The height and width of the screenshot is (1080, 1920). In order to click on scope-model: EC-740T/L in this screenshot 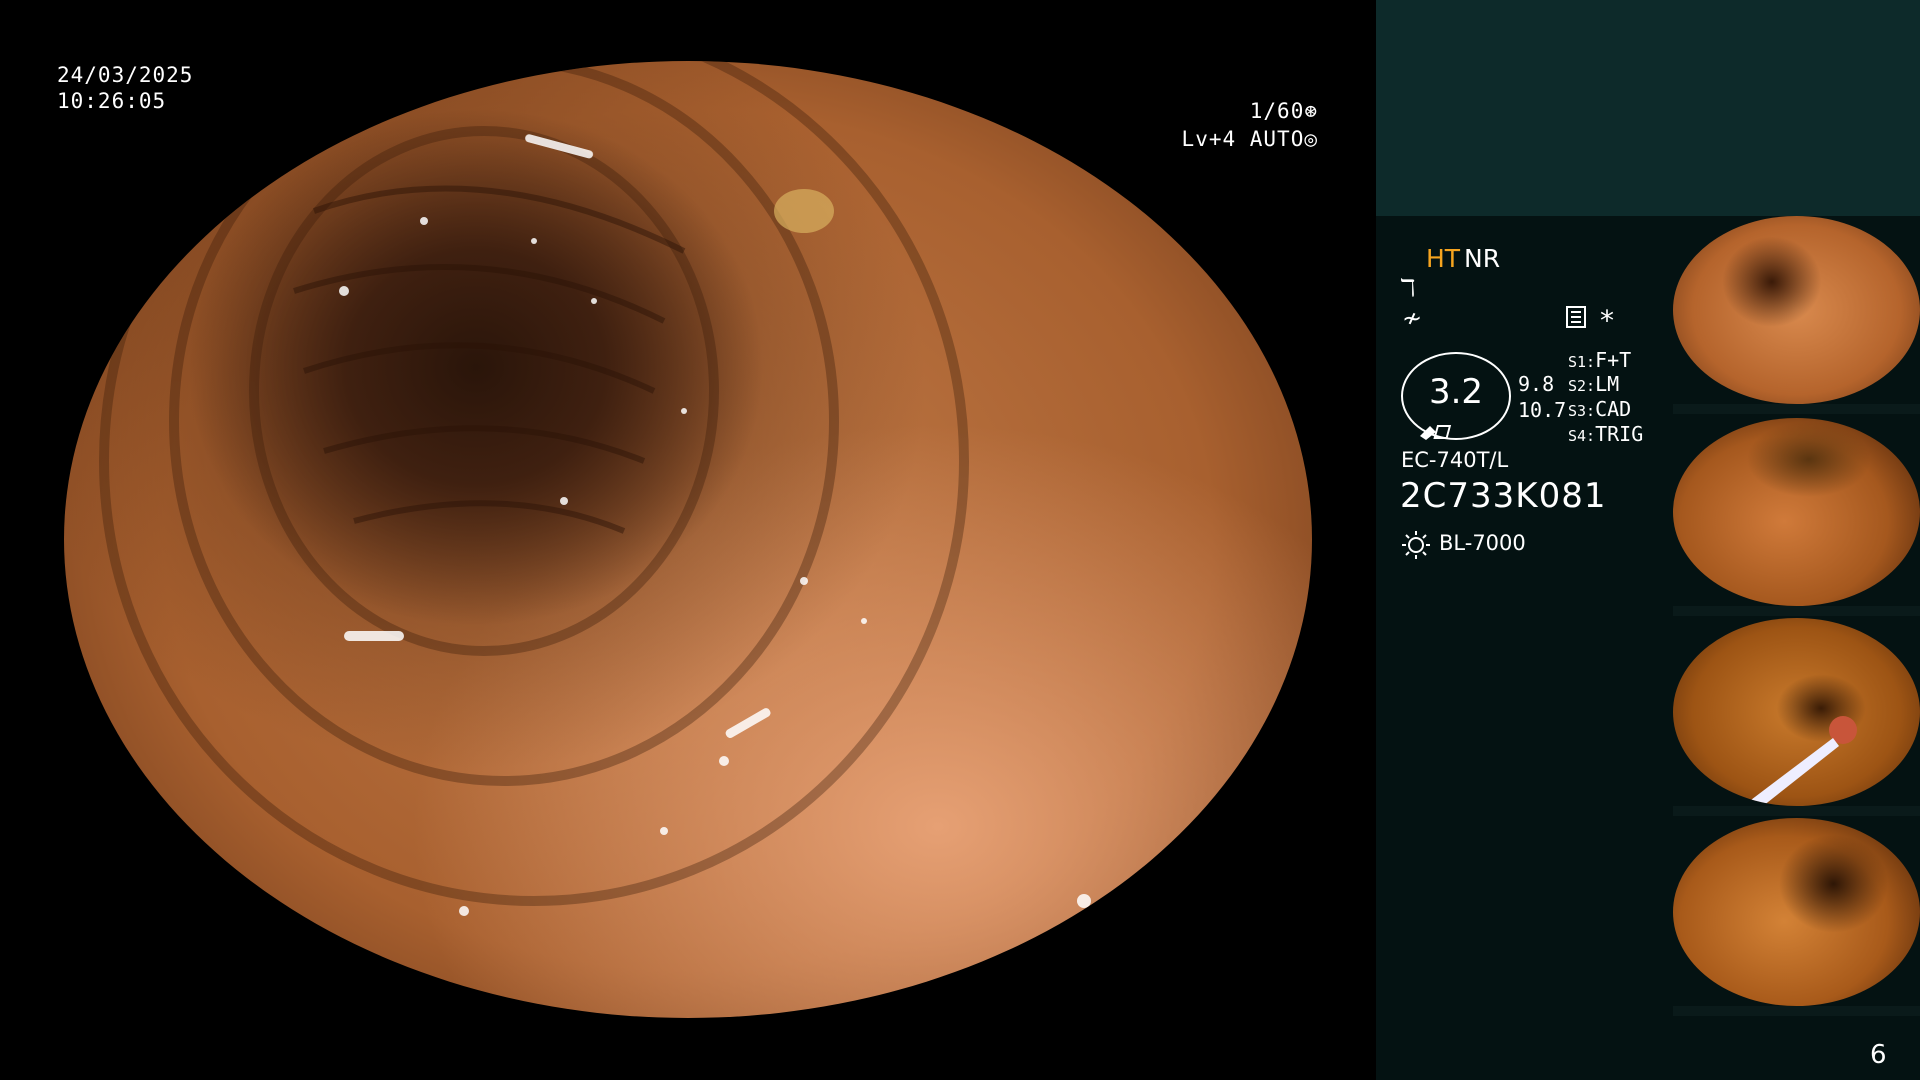, I will do `click(1455, 460)`.